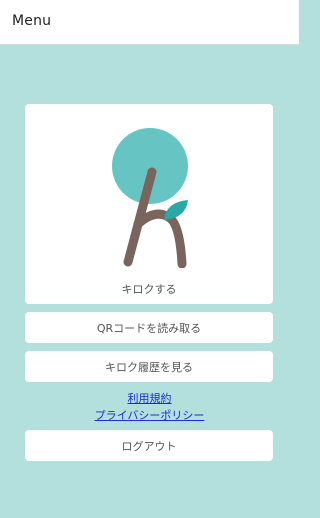 The height and width of the screenshot is (518, 320). Describe the element at coordinates (150, 198) in the screenshot. I see `kiroku-logo-icon` at that location.